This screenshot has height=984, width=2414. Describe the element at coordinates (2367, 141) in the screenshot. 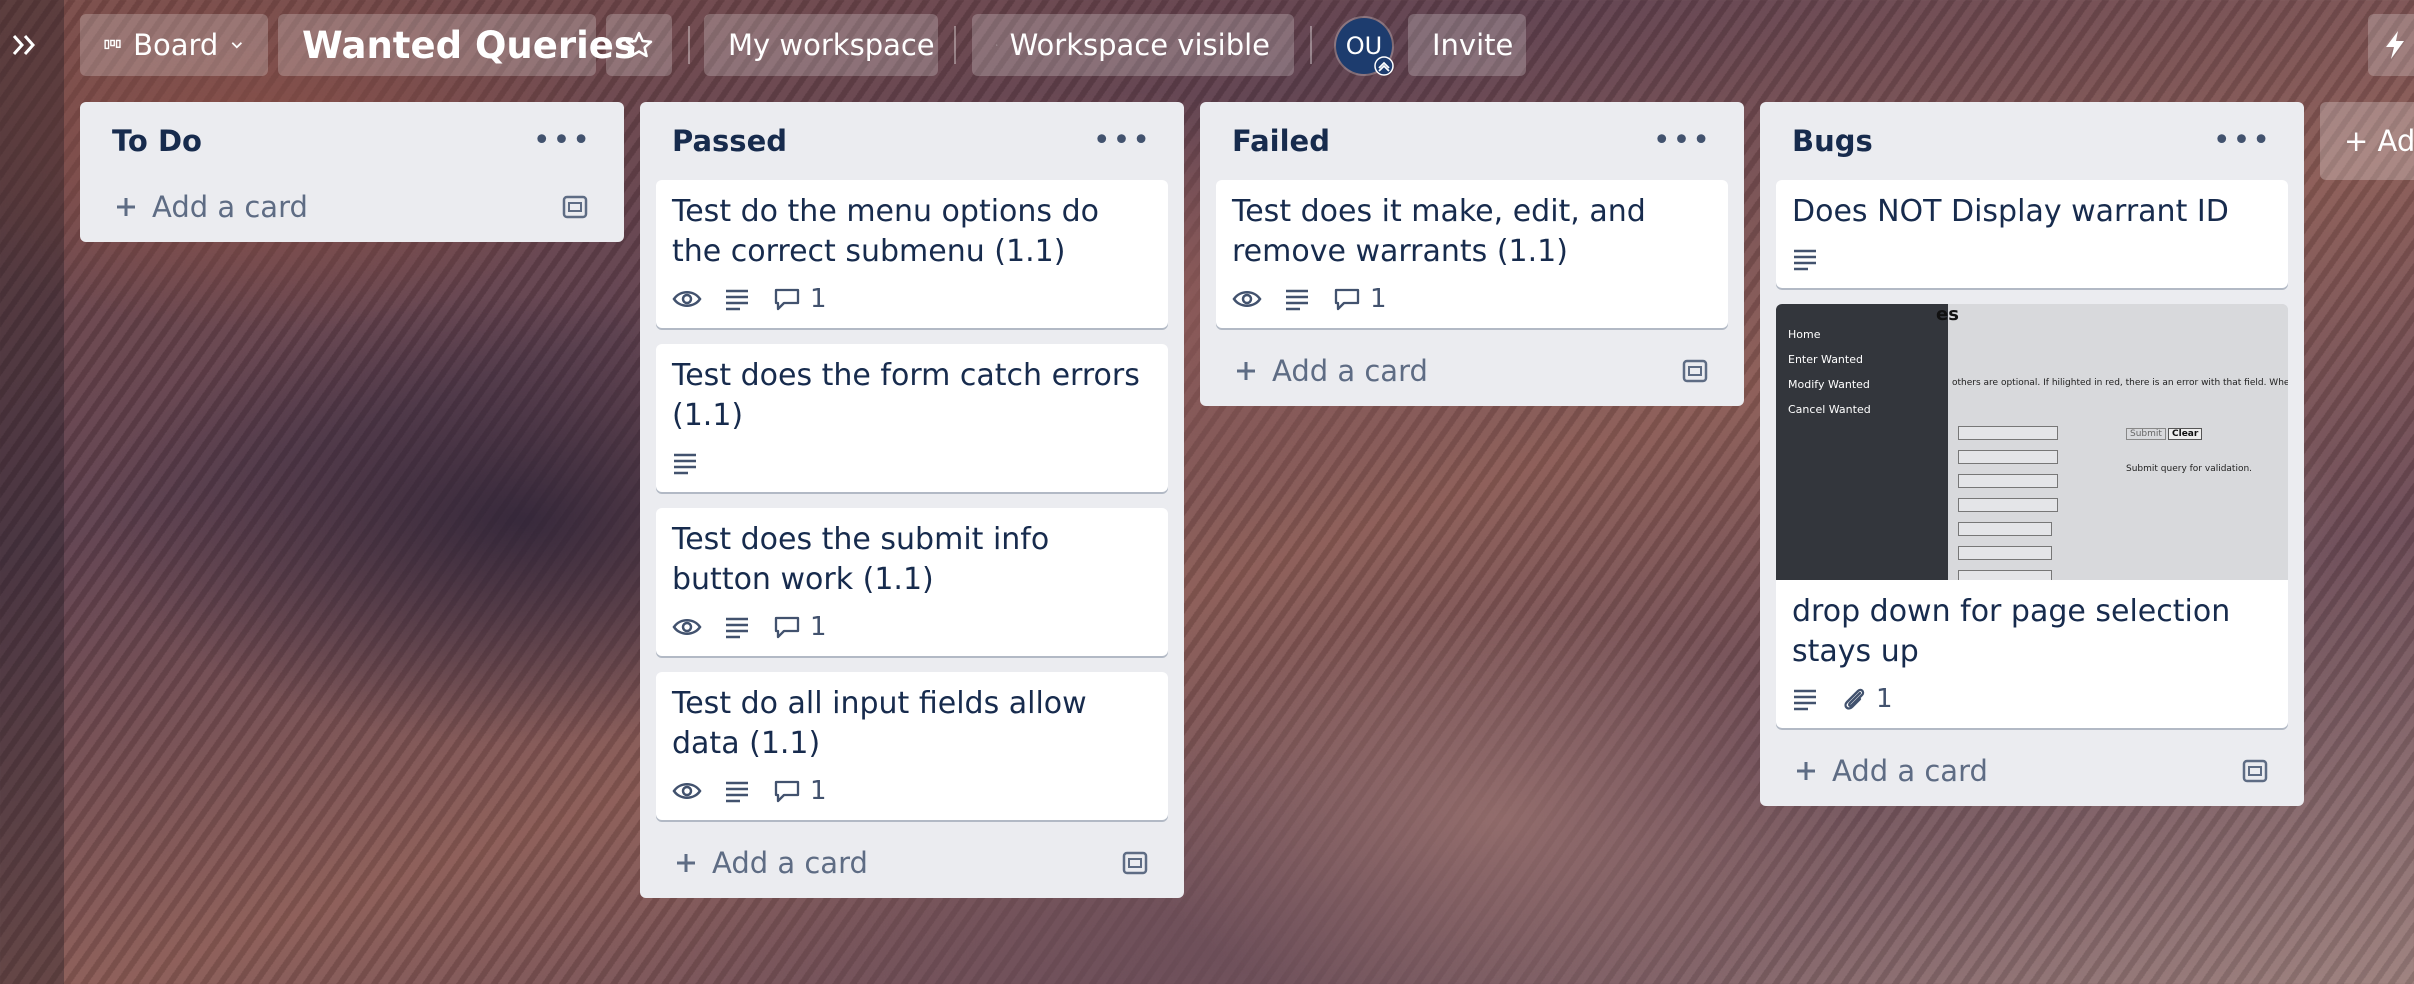

I see `add-list-button: + Ad` at that location.